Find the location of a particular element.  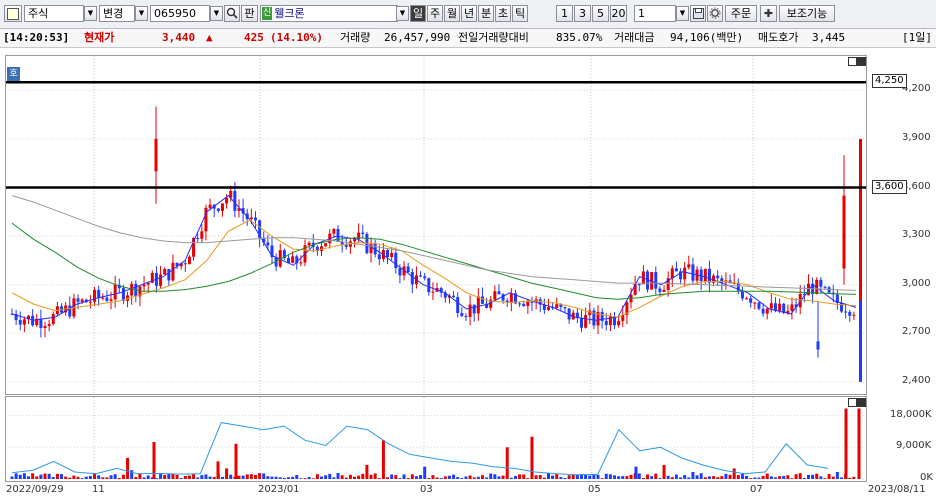

order-button: 주문 is located at coordinates (741, 13).